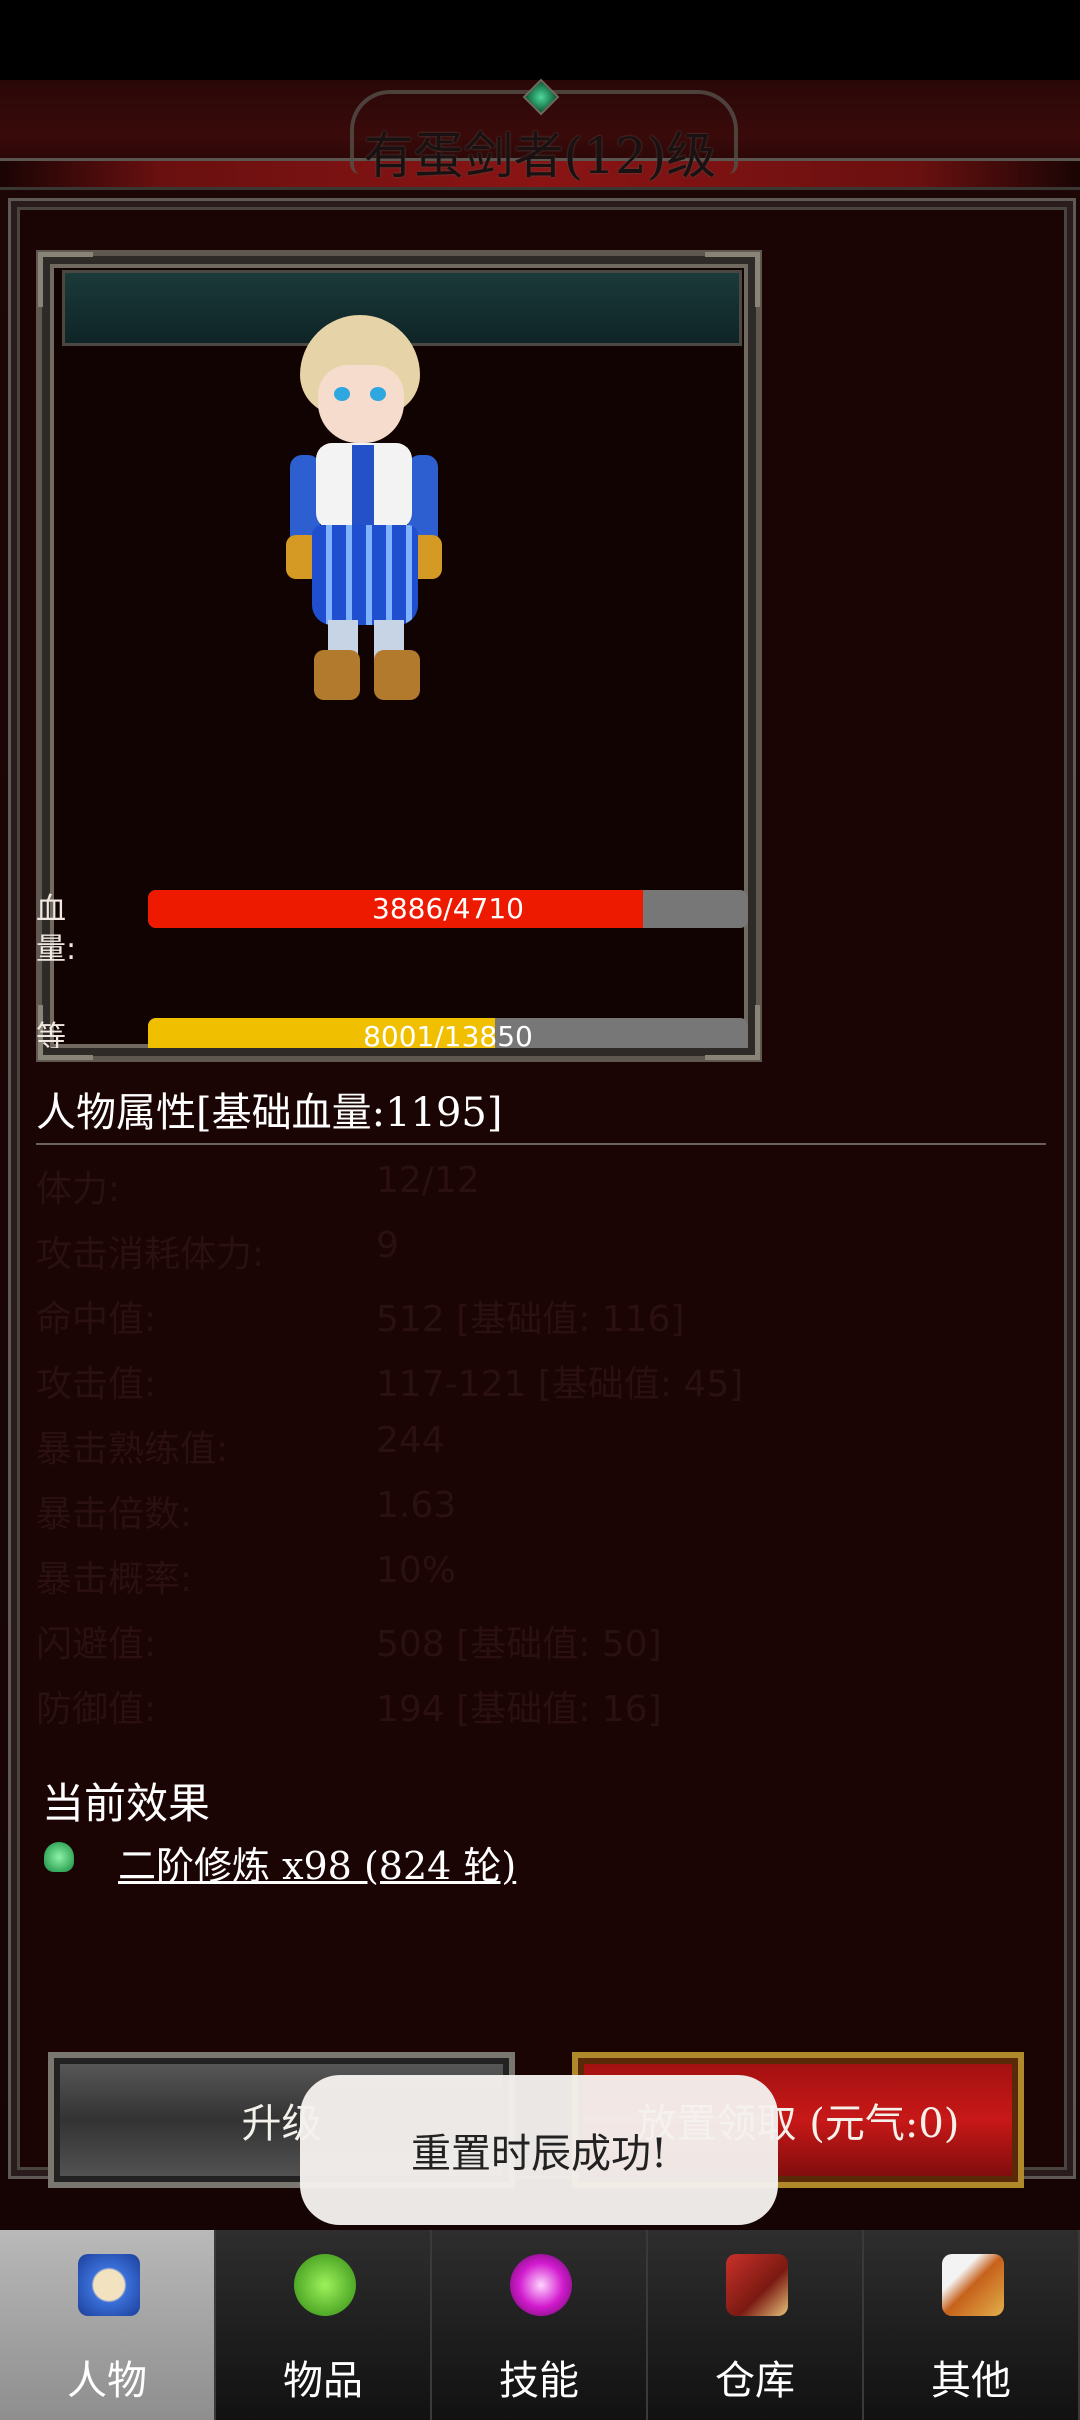 Image resolution: width=1080 pixels, height=2420 pixels. I want to click on xp-label: 等级:, so click(51, 1034).